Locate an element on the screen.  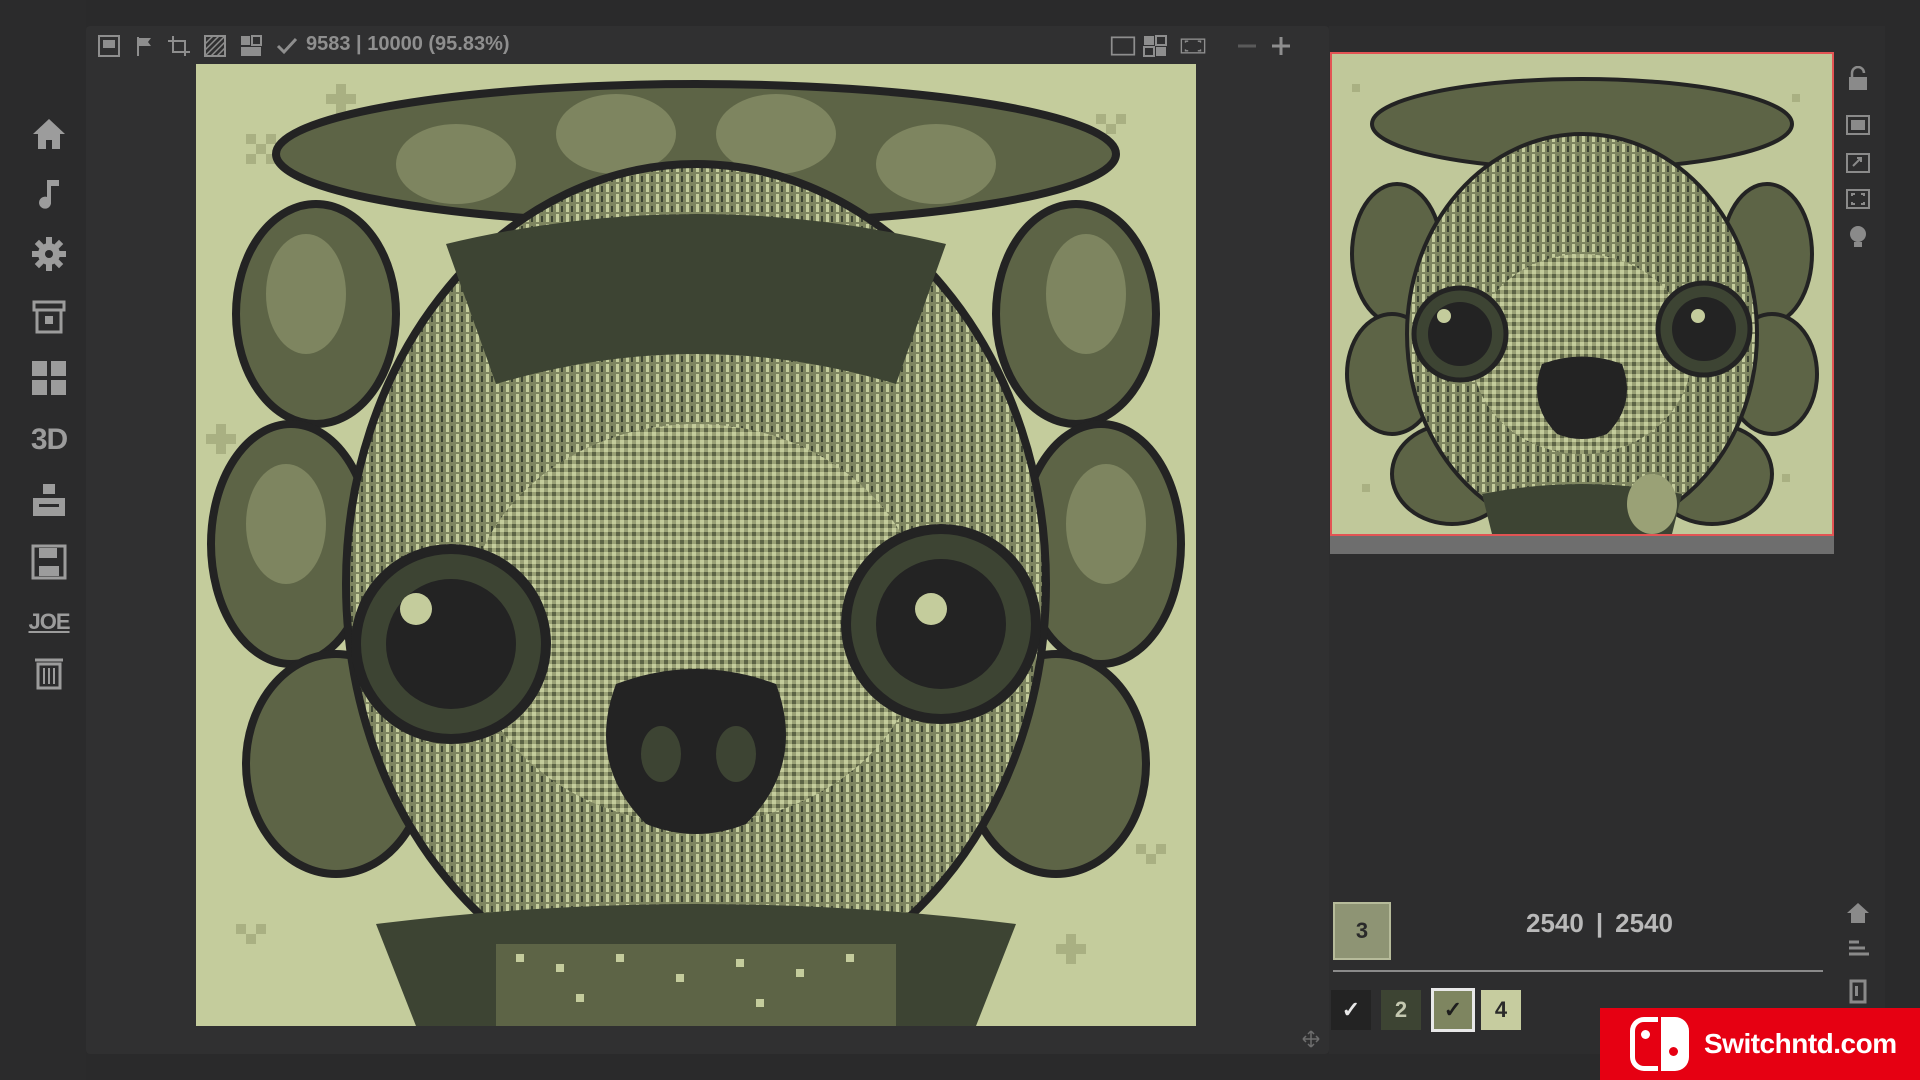
palette-swatch-3: ✓ is located at coordinates (1453, 1010).